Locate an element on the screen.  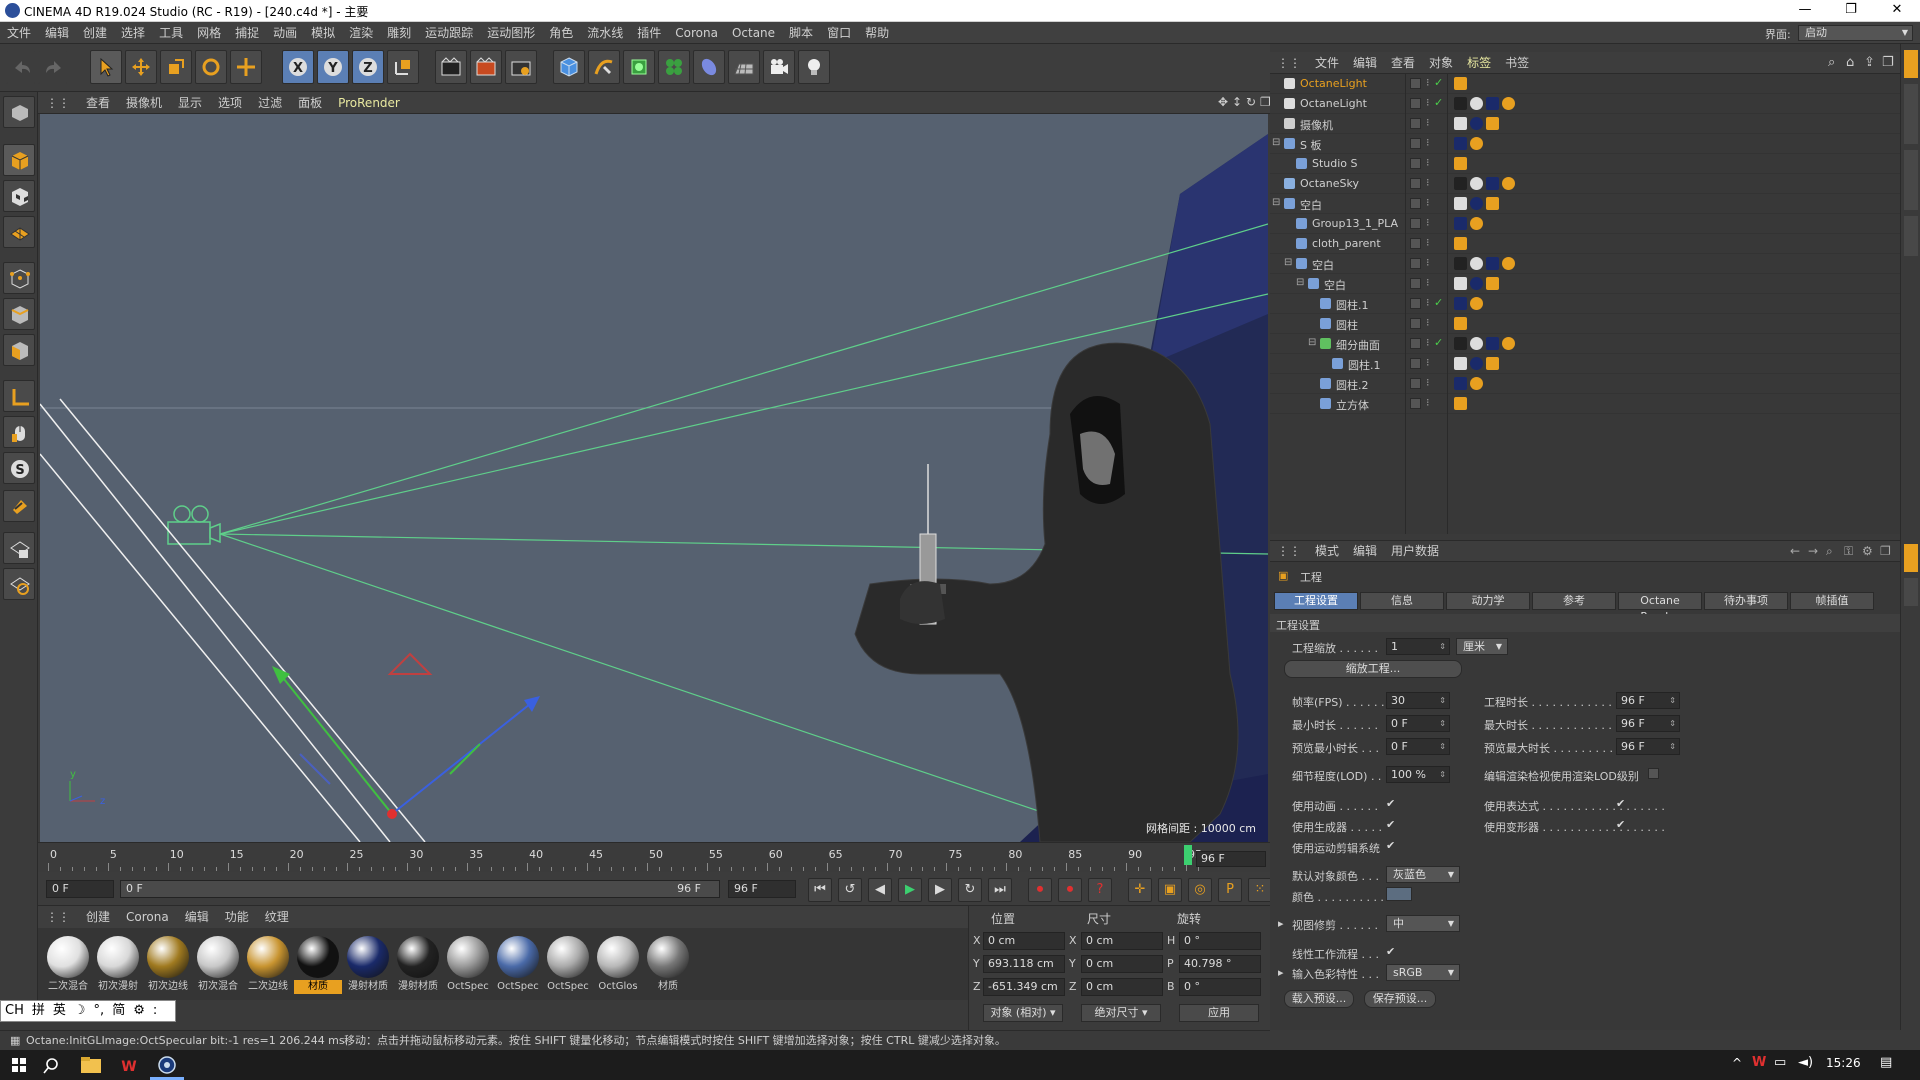
autokey-icon: ⏺ is located at coordinates (1070, 890).